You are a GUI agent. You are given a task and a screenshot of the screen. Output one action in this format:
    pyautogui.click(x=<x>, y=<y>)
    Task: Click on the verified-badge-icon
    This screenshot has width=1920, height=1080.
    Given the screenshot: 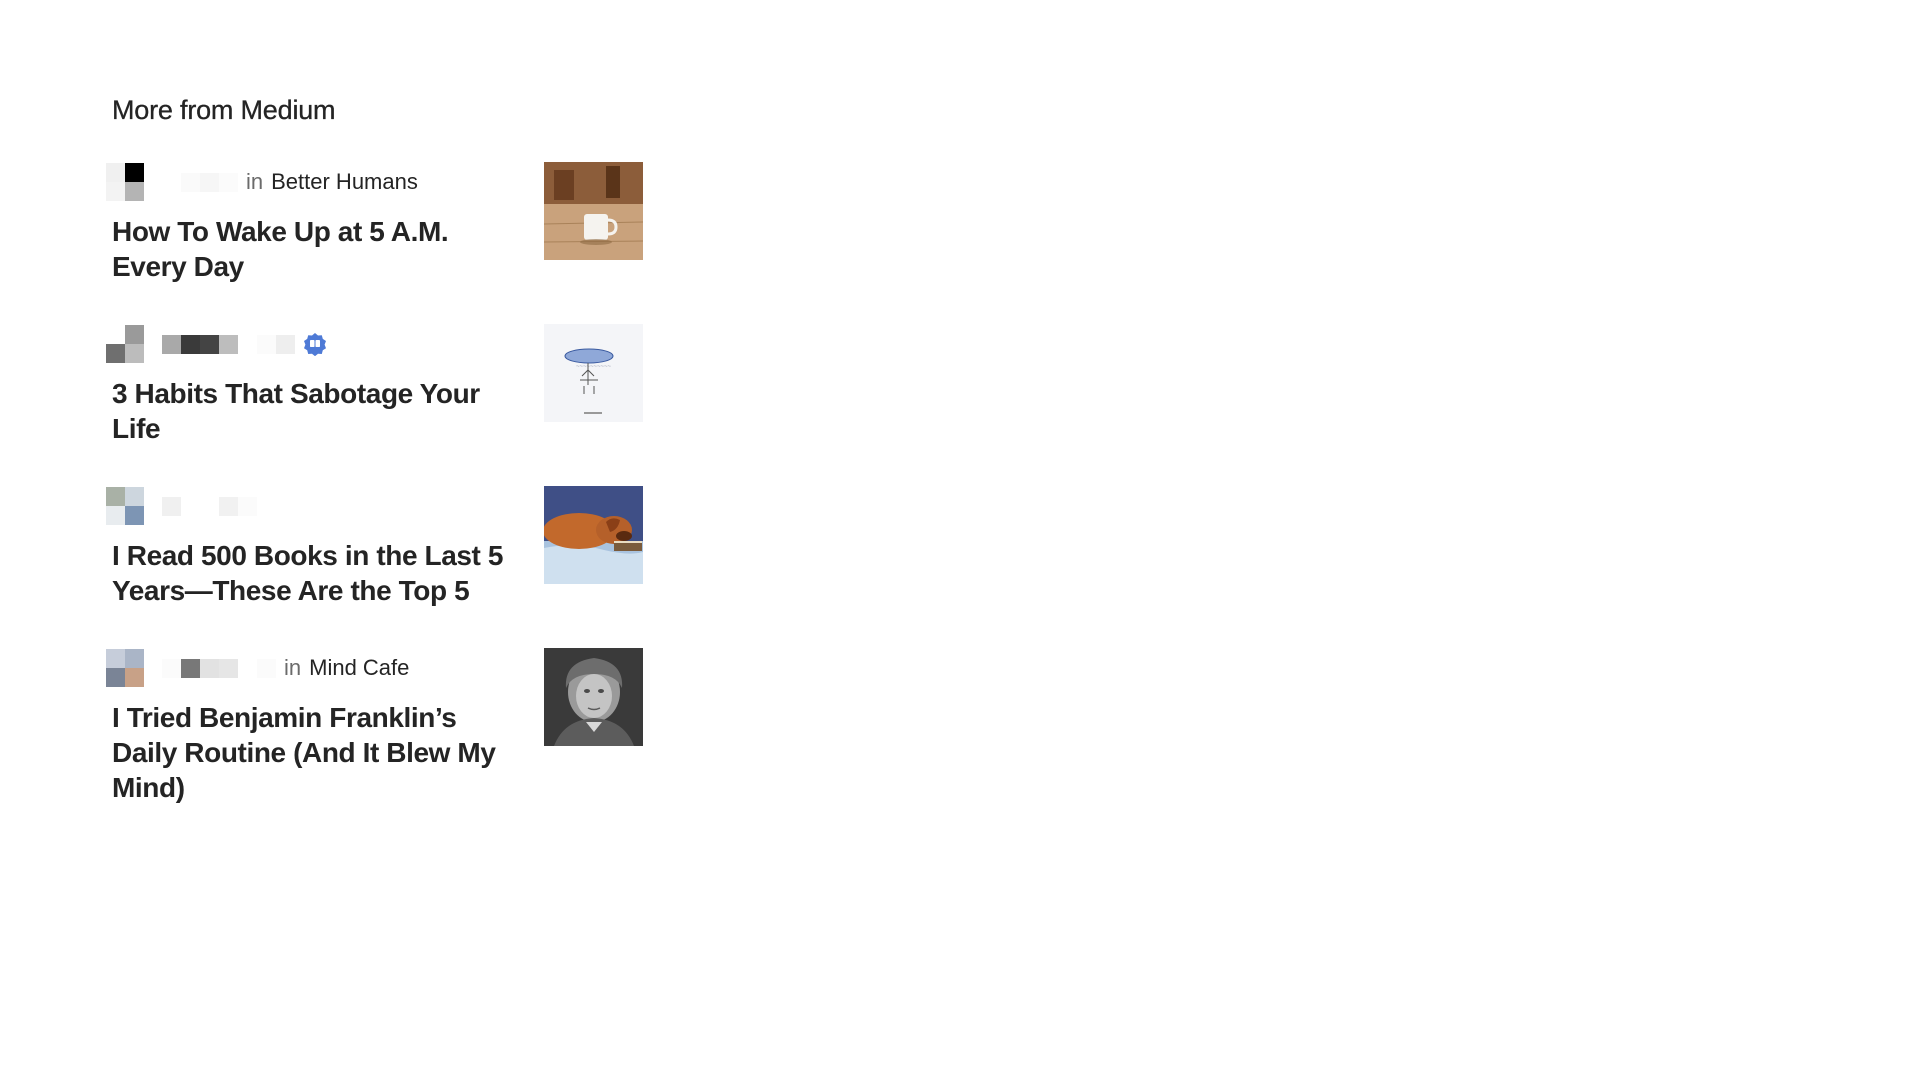 What is the action you would take?
    pyautogui.click(x=314, y=344)
    